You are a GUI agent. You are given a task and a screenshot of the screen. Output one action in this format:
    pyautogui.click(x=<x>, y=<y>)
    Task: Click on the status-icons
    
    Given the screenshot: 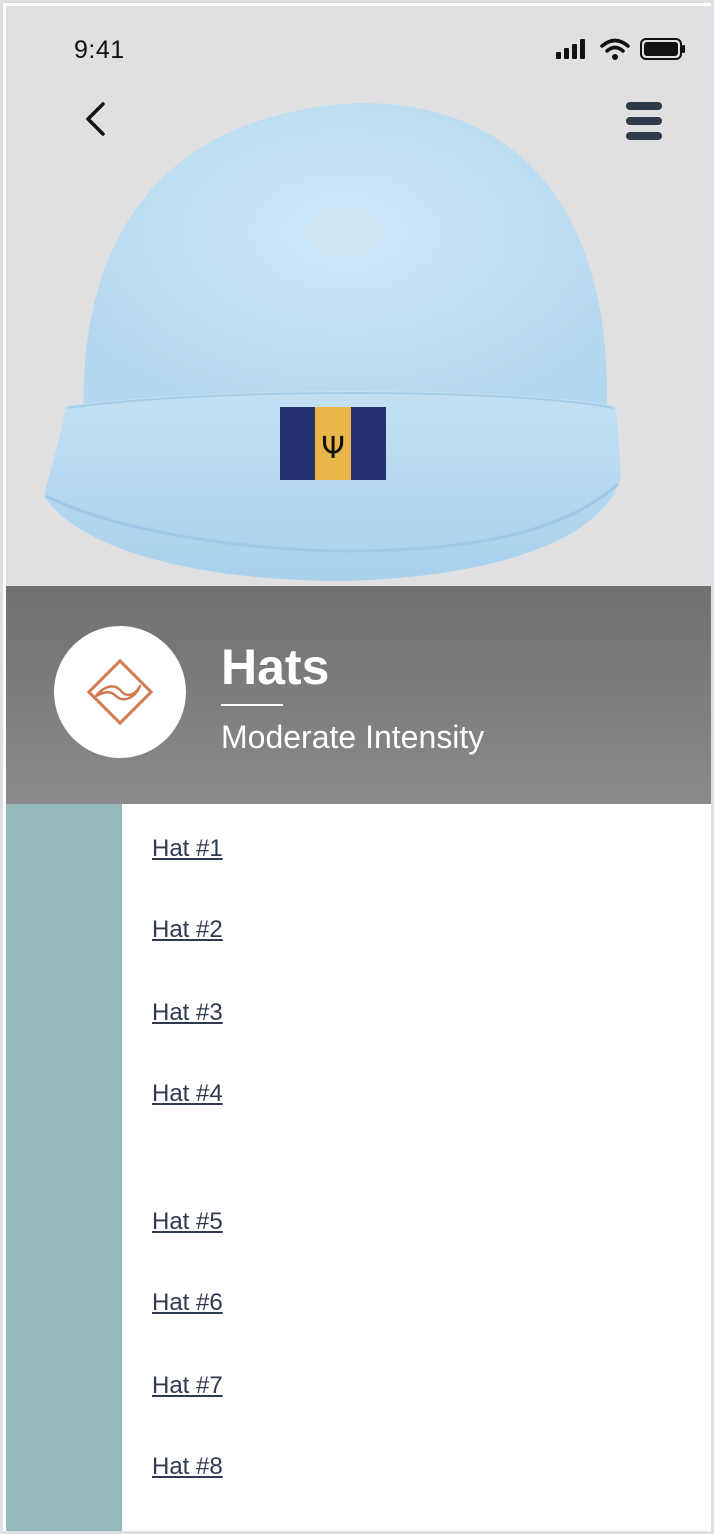 What is the action you would take?
    pyautogui.click(x=621, y=49)
    